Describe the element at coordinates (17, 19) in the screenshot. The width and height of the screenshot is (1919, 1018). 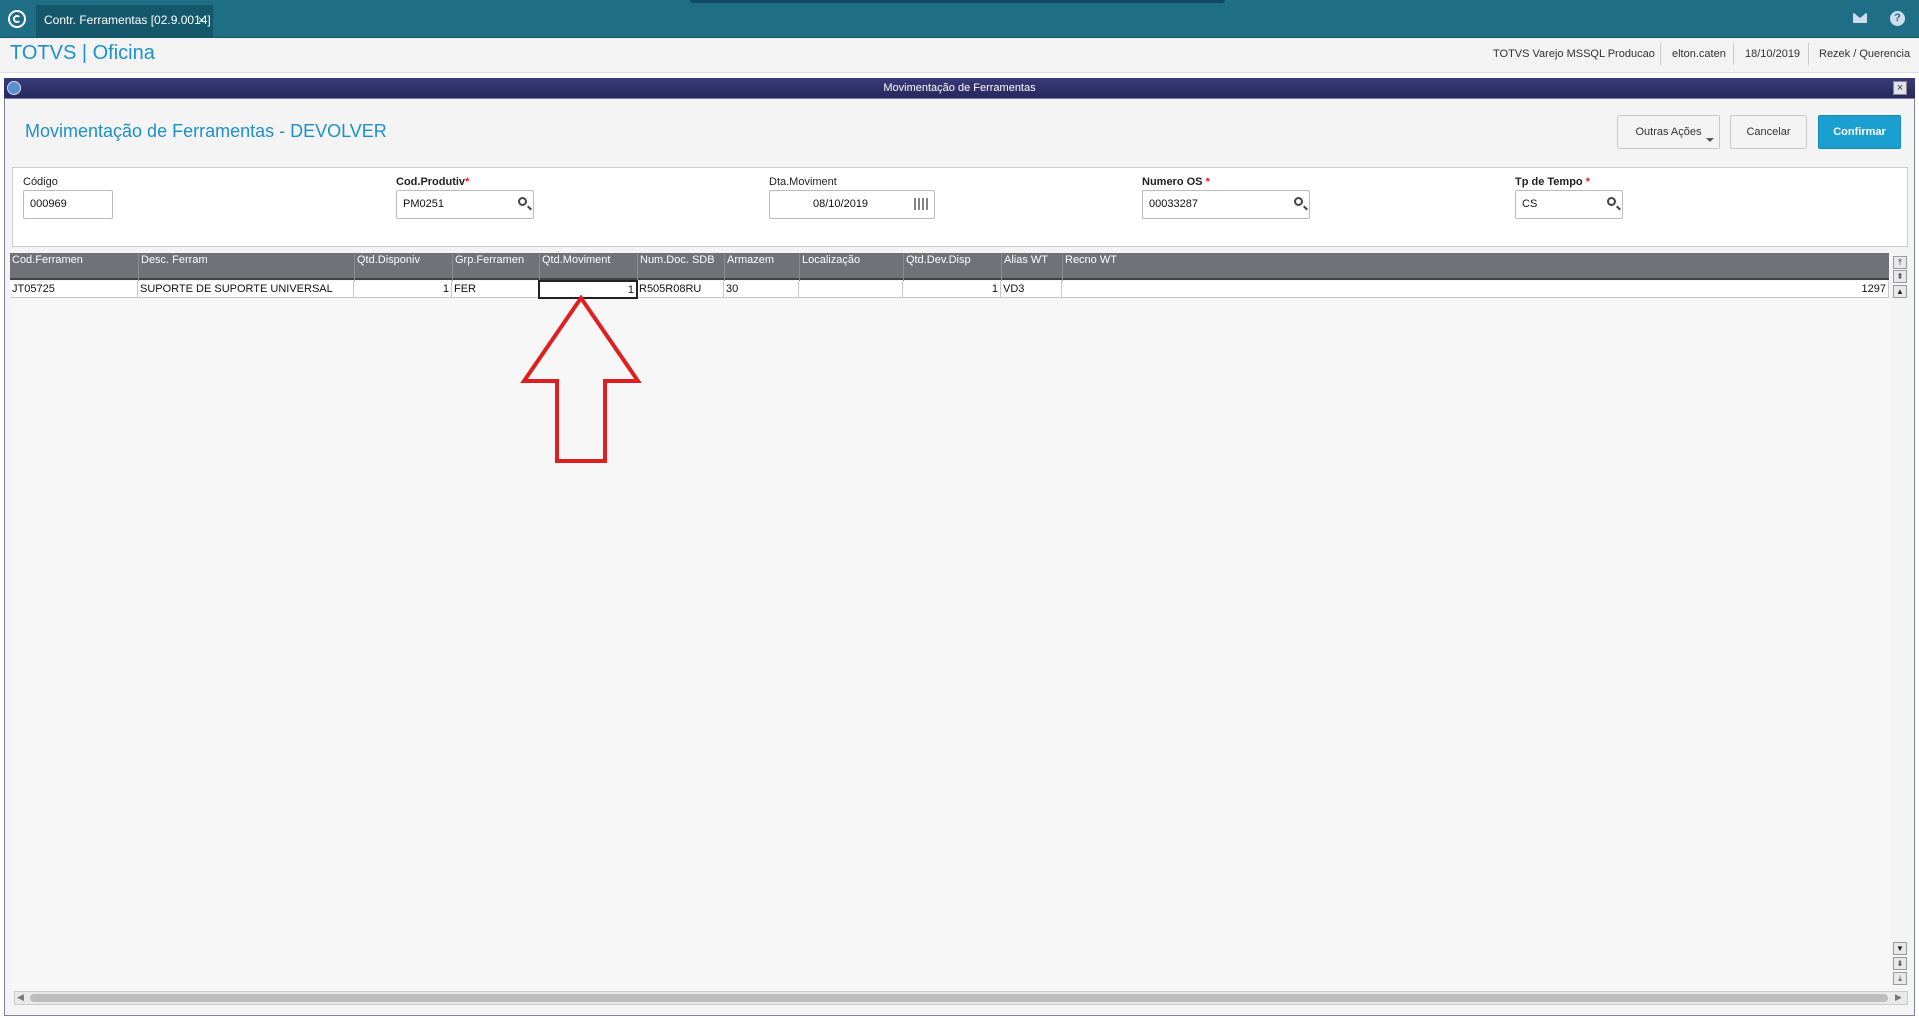
I see `totvs-menu-icon` at that location.